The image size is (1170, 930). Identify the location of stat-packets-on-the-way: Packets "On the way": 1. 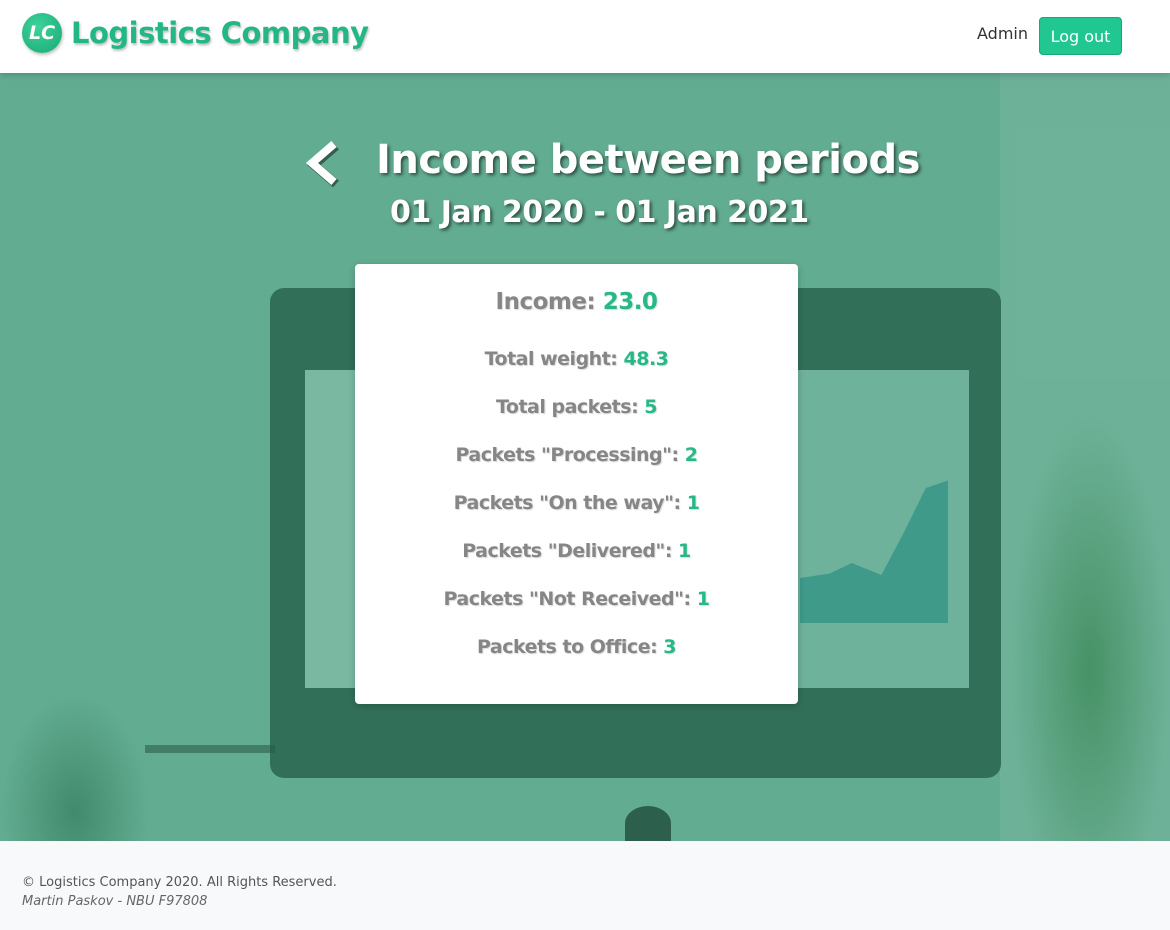
(576, 503).